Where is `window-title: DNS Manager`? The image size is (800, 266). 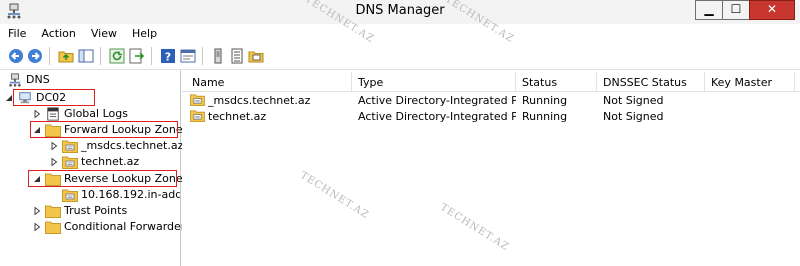 window-title: DNS Manager is located at coordinates (400, 10).